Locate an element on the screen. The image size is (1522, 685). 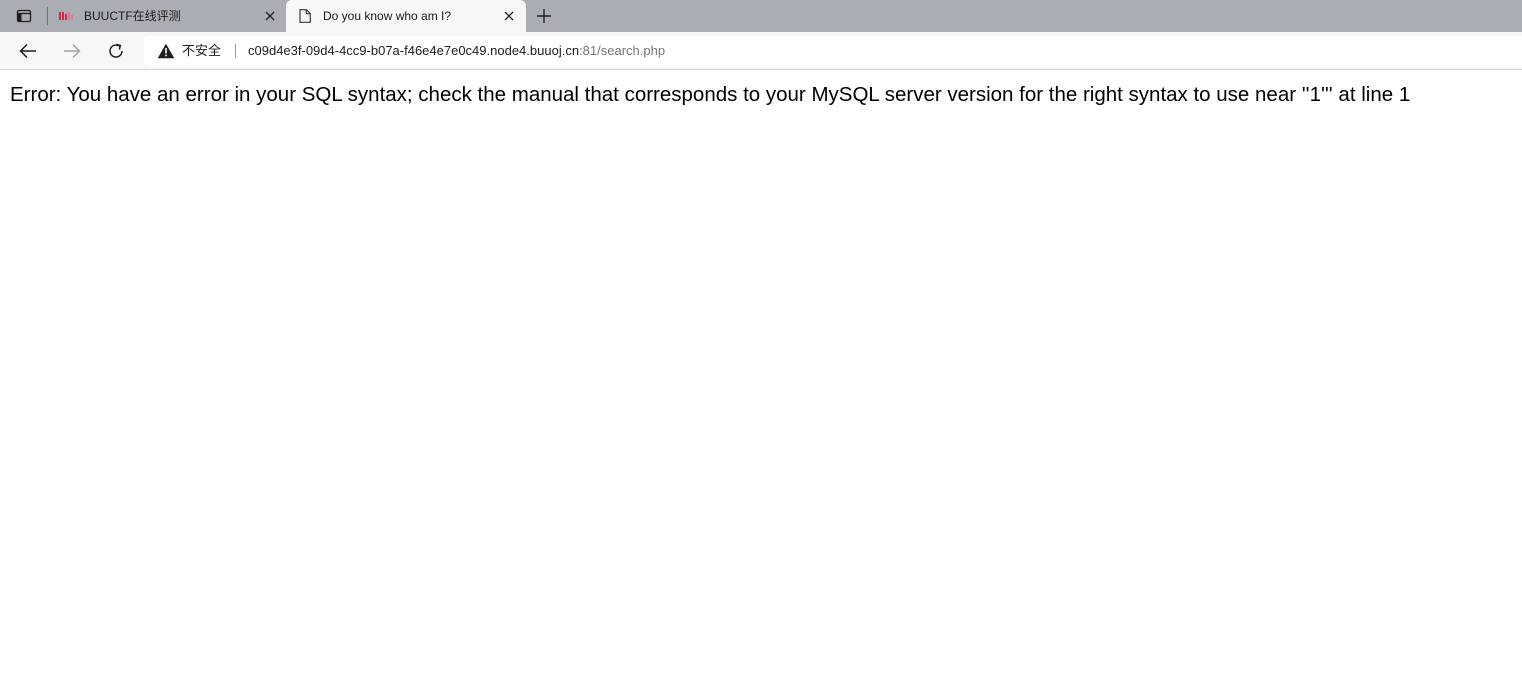
back-arrow-icon is located at coordinates (27, 51).